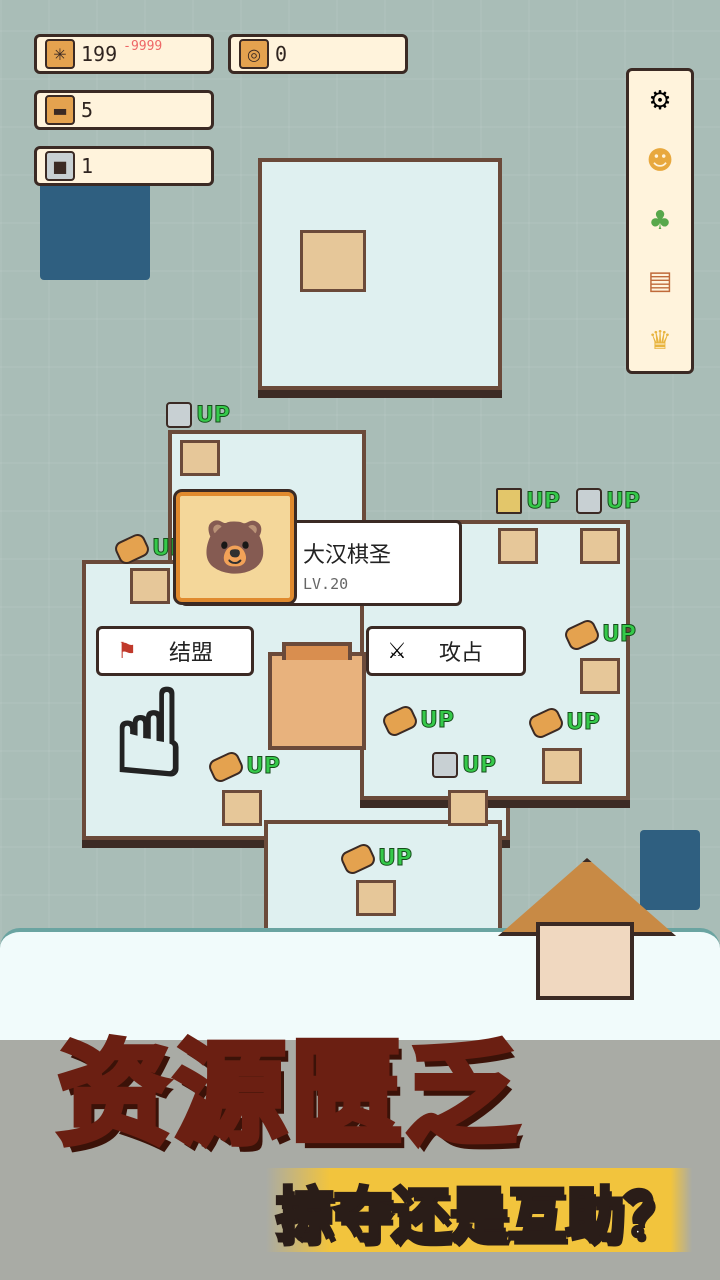 The height and width of the screenshot is (1280, 720). What do you see at coordinates (461, 653) in the screenshot?
I see `attack-label: 攻占` at bounding box center [461, 653].